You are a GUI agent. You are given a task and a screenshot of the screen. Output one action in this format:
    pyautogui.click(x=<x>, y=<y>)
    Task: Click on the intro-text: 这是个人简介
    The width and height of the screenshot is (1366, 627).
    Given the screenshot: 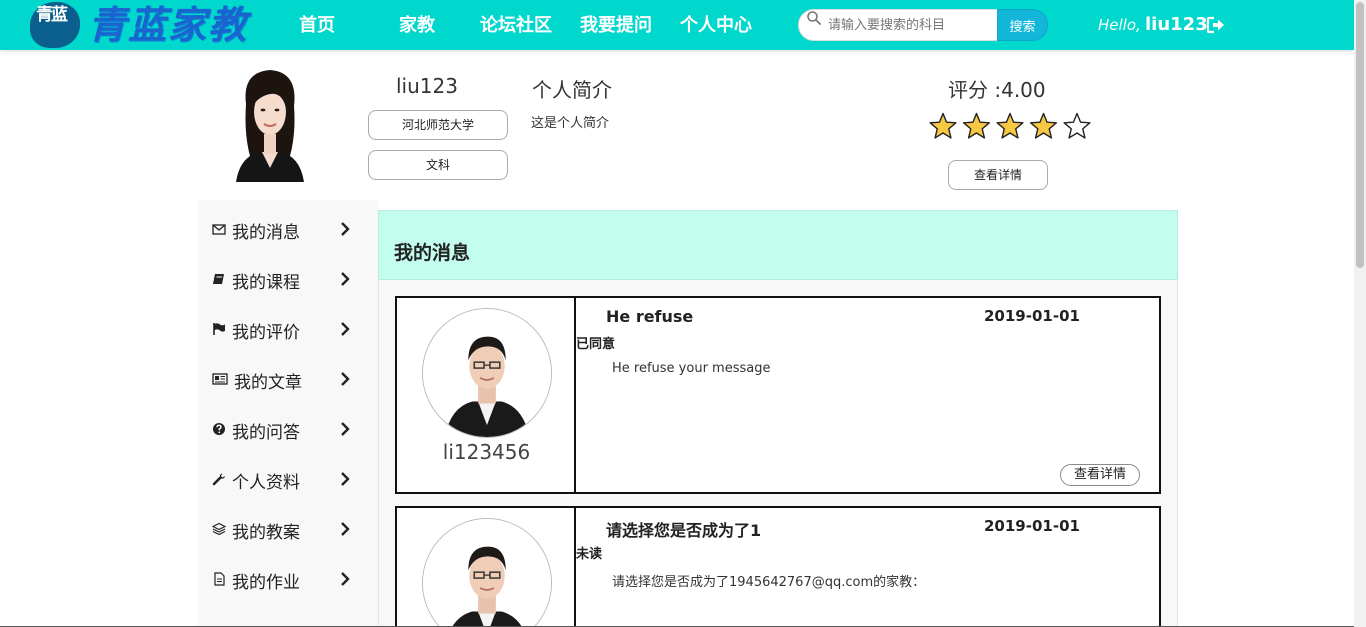 What is the action you would take?
    pyautogui.click(x=570, y=123)
    